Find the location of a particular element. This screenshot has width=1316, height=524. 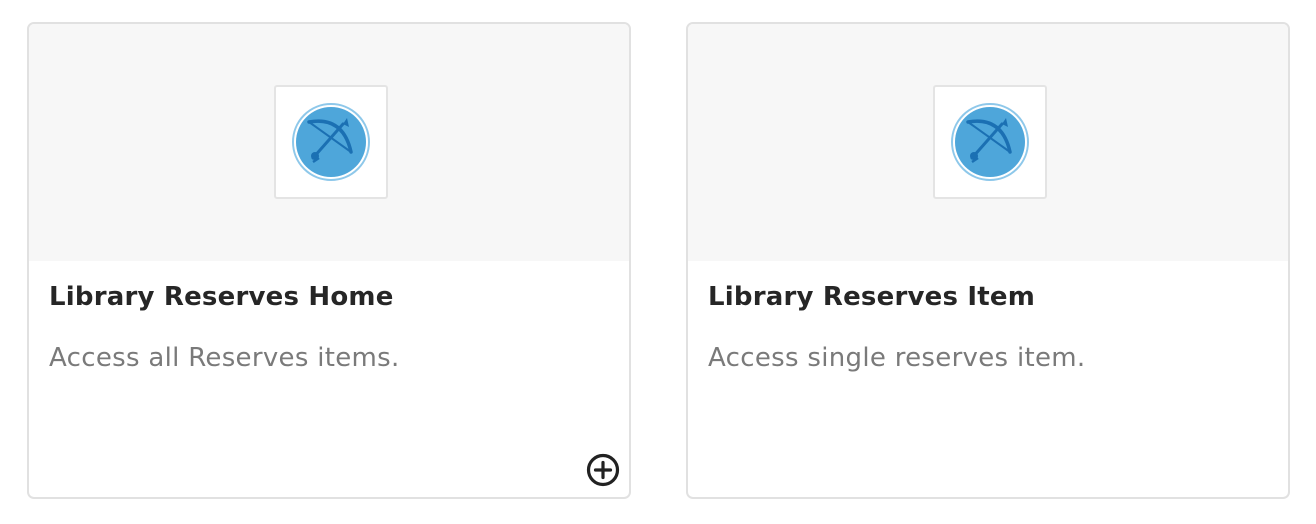

add-button is located at coordinates (603, 470).